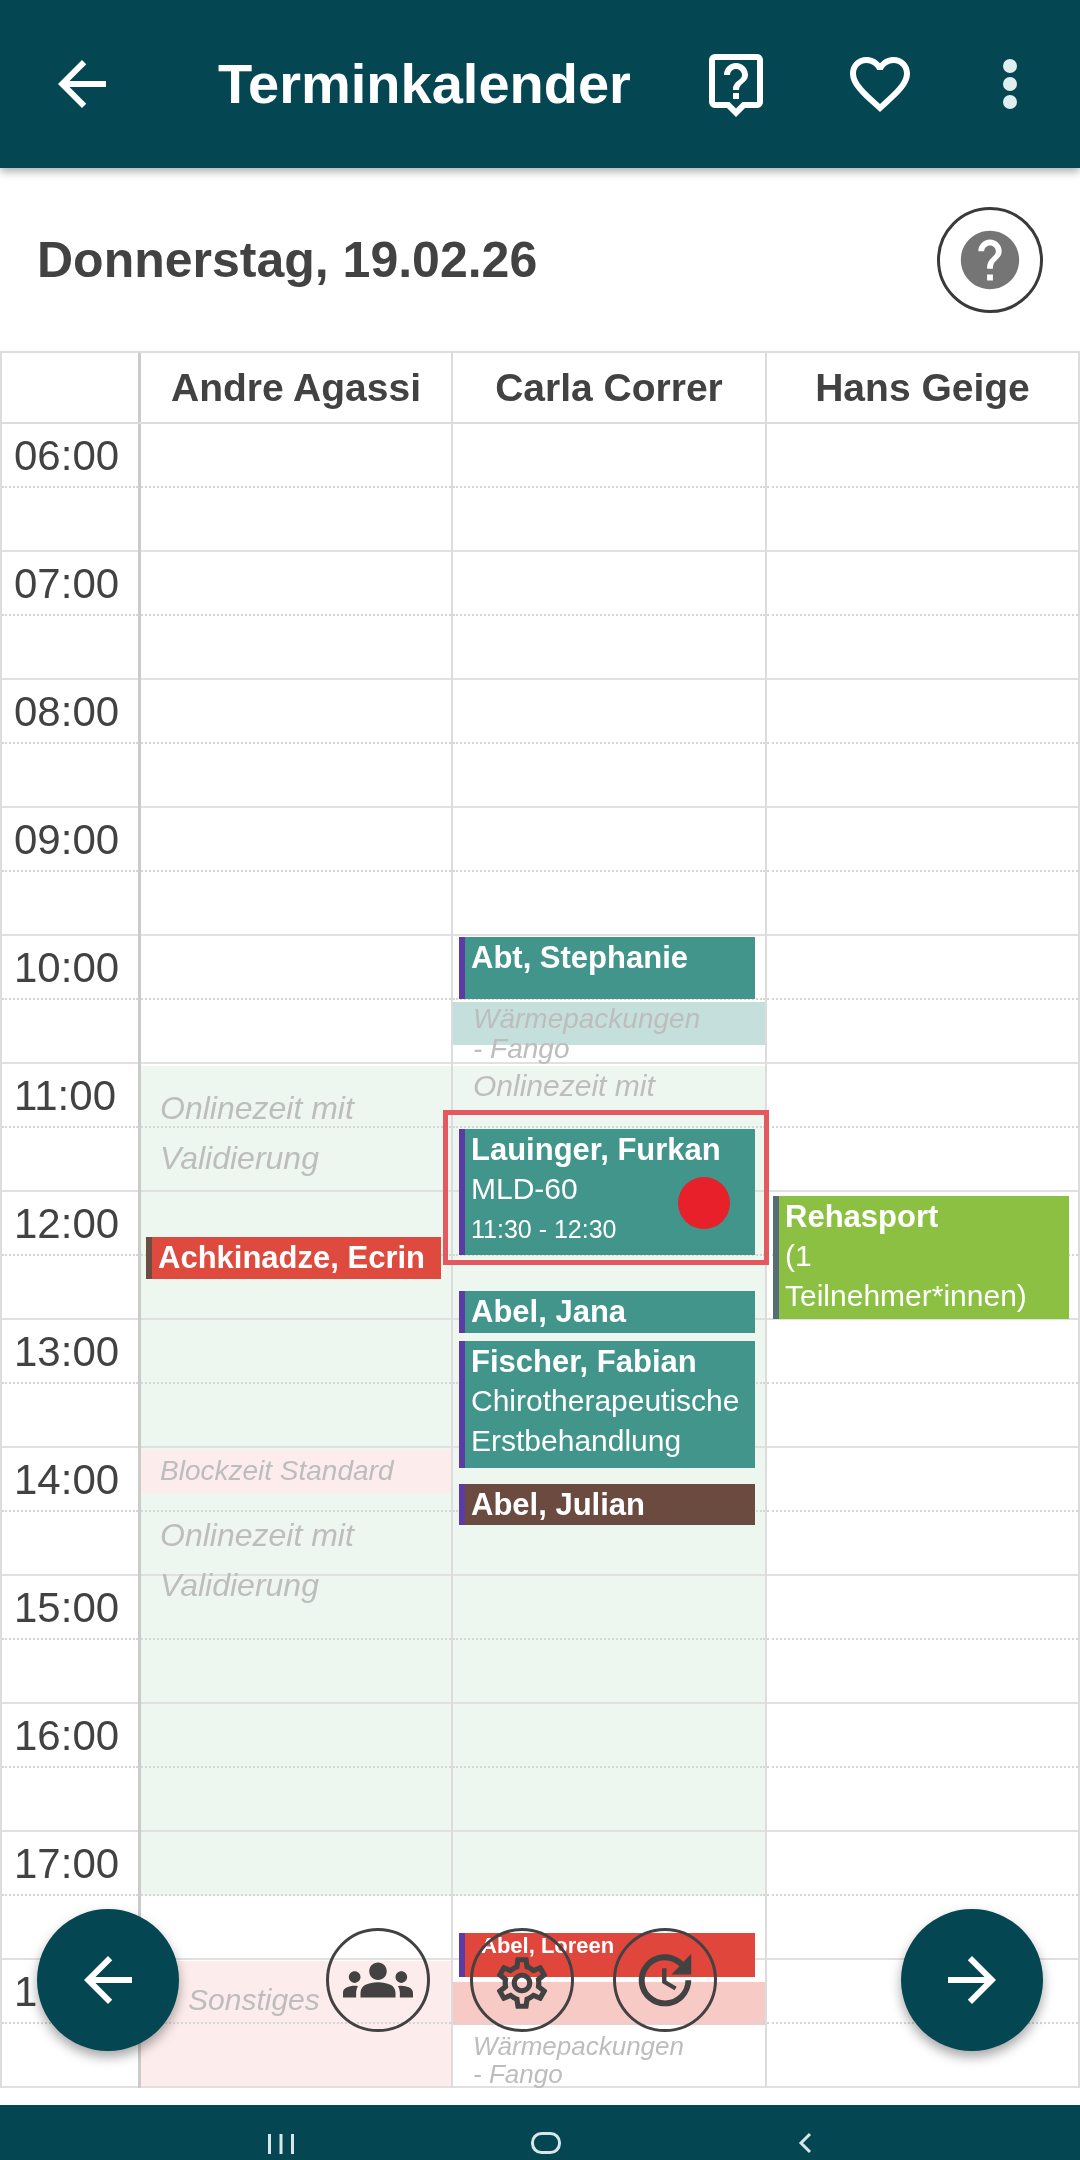 The width and height of the screenshot is (1080, 2160). What do you see at coordinates (906, 1276) in the screenshot?
I see `appointment-detail: (1 Teilnehmer*innen)` at bounding box center [906, 1276].